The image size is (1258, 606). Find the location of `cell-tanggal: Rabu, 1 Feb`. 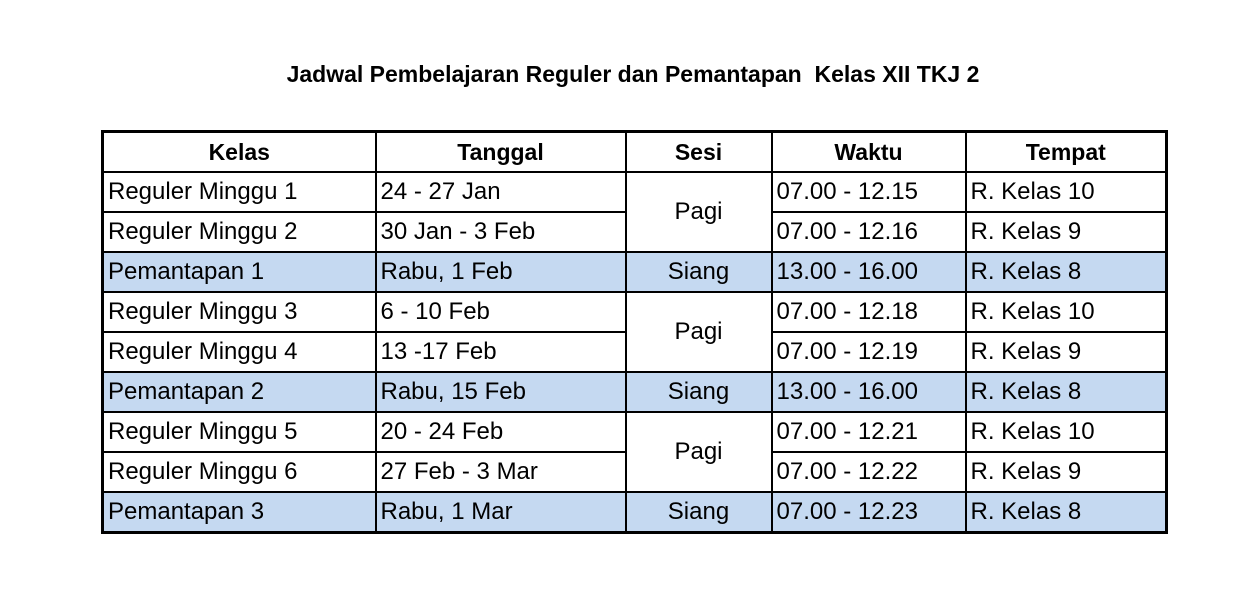

cell-tanggal: Rabu, 1 Feb is located at coordinates (500, 272).